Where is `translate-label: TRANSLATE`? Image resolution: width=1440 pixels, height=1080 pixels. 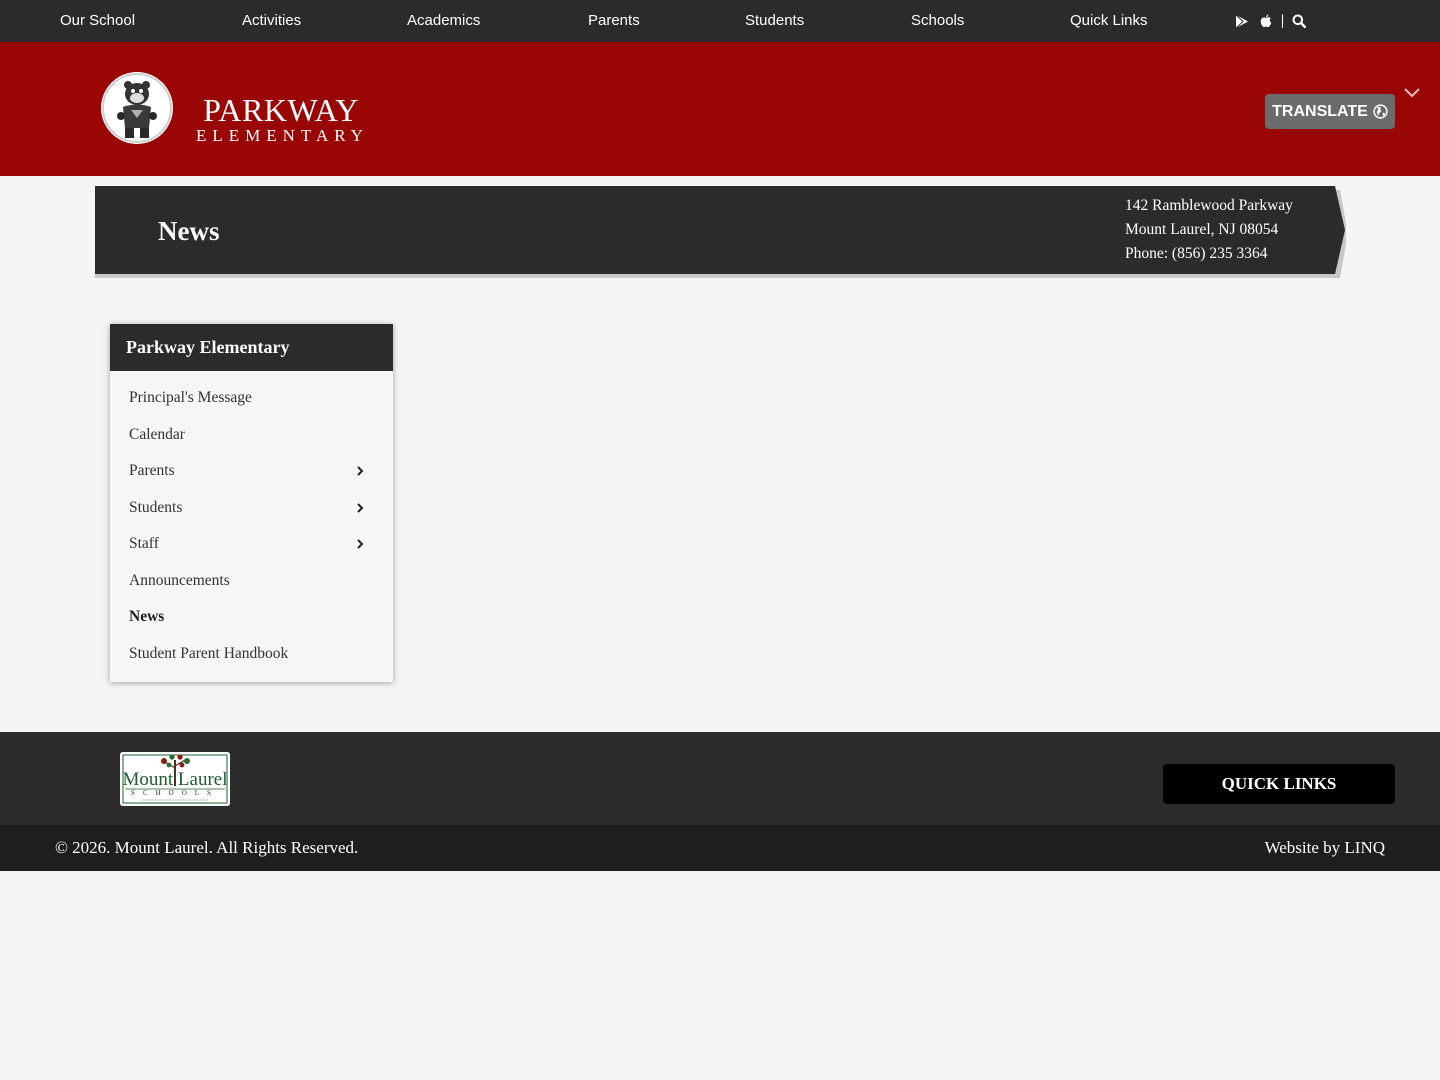
translate-label: TRANSLATE is located at coordinates (1320, 111).